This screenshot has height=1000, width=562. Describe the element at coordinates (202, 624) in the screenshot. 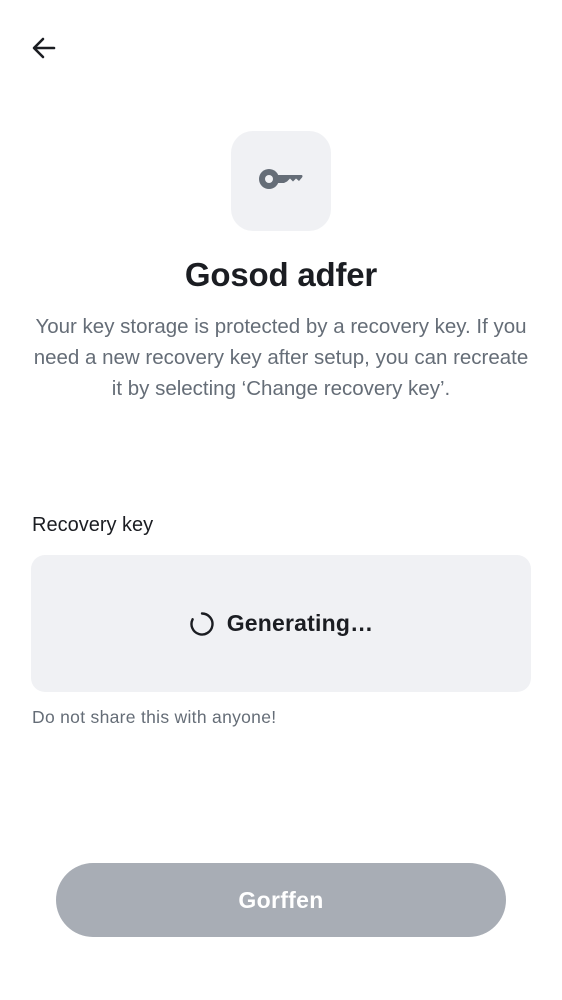

I see `spinner-icon` at that location.